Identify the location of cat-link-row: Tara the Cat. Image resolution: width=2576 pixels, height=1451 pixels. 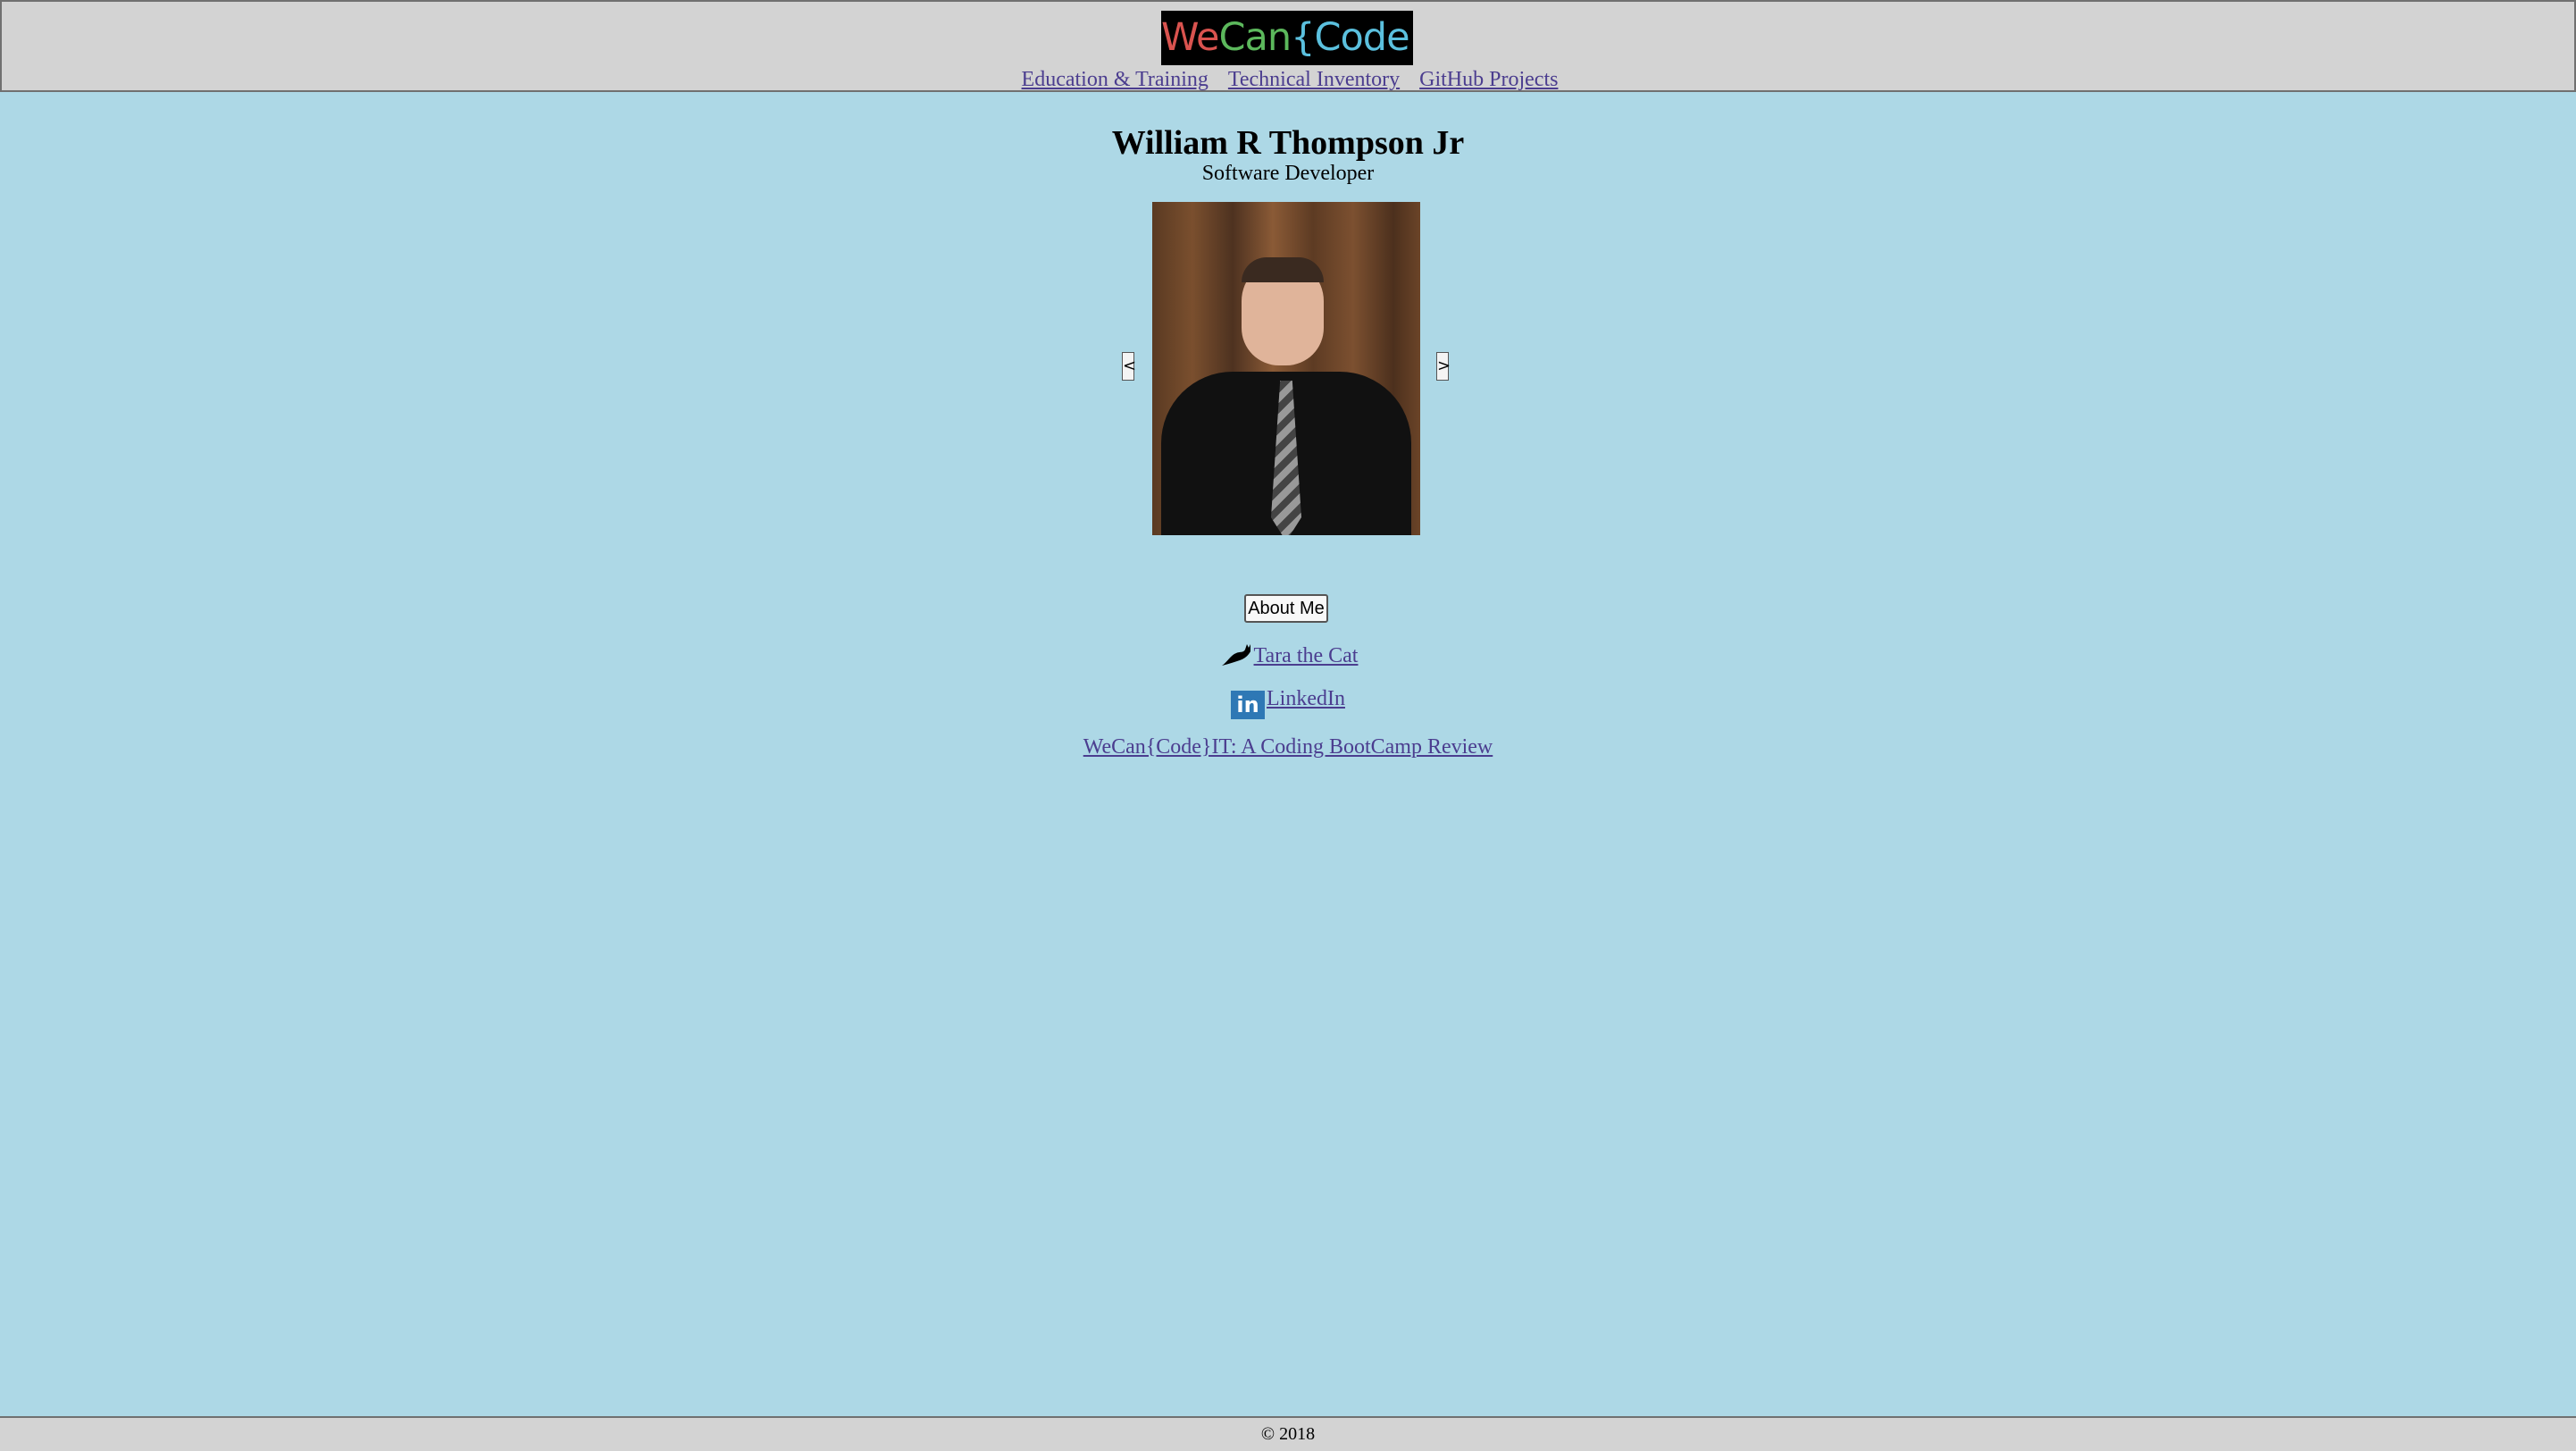
(1288, 653).